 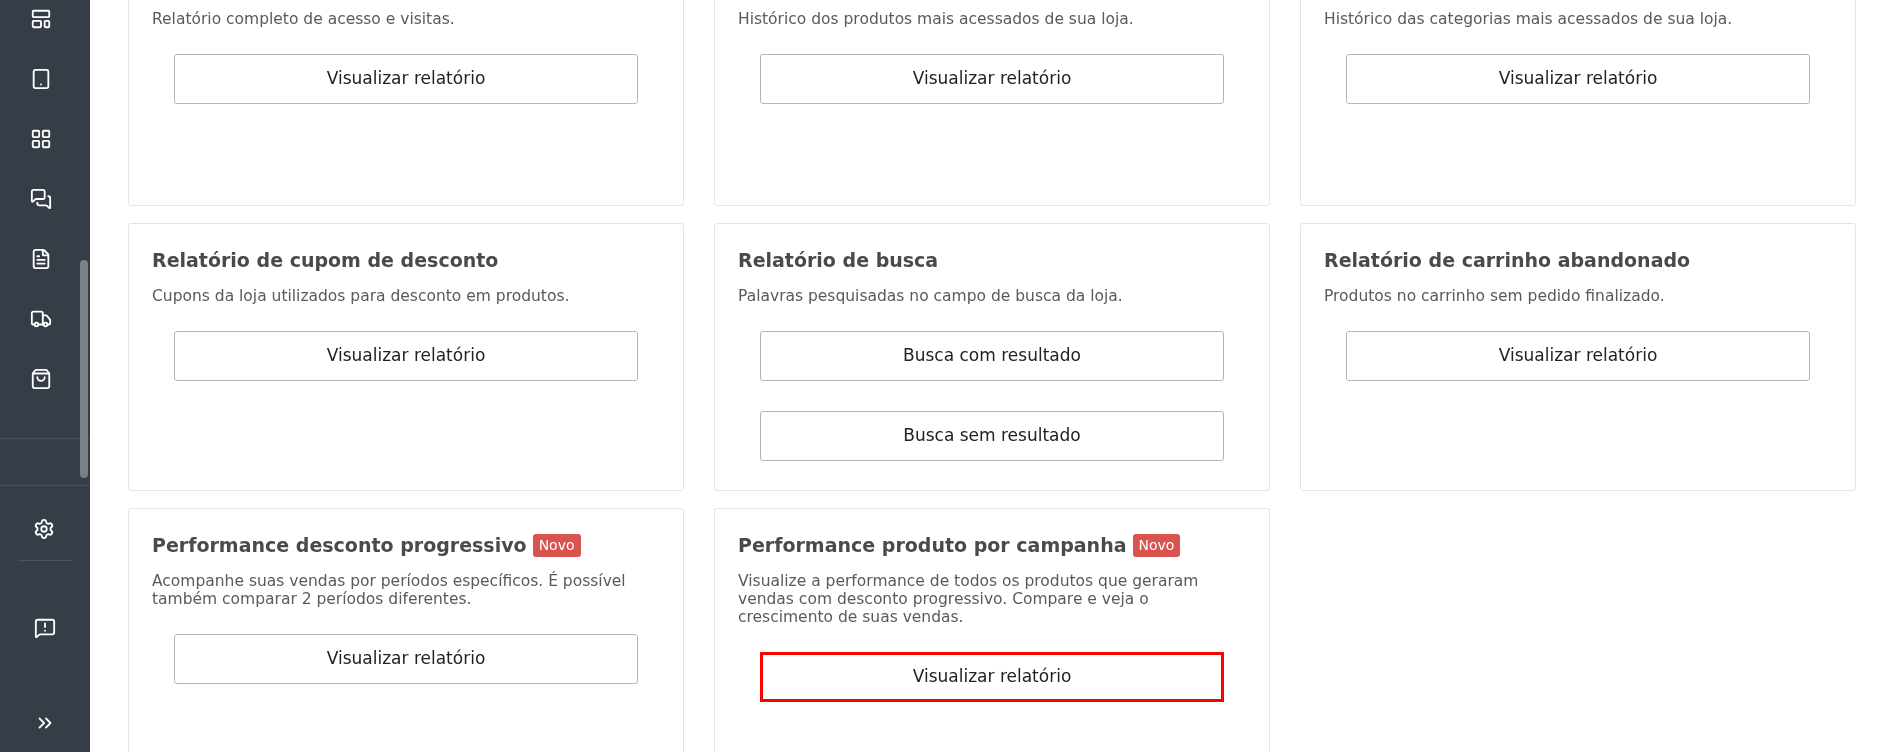 I want to click on tablet-icon, so click(x=41, y=79).